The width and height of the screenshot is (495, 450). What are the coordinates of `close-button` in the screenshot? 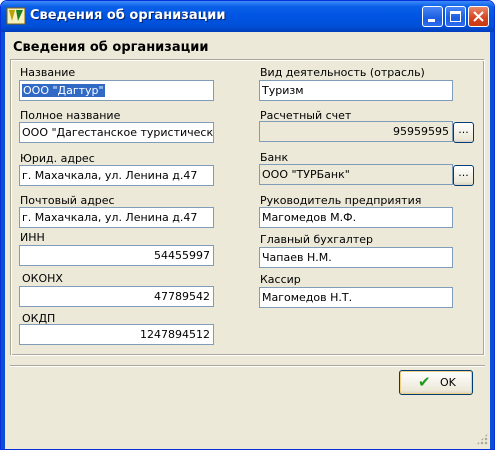 It's located at (478, 16).